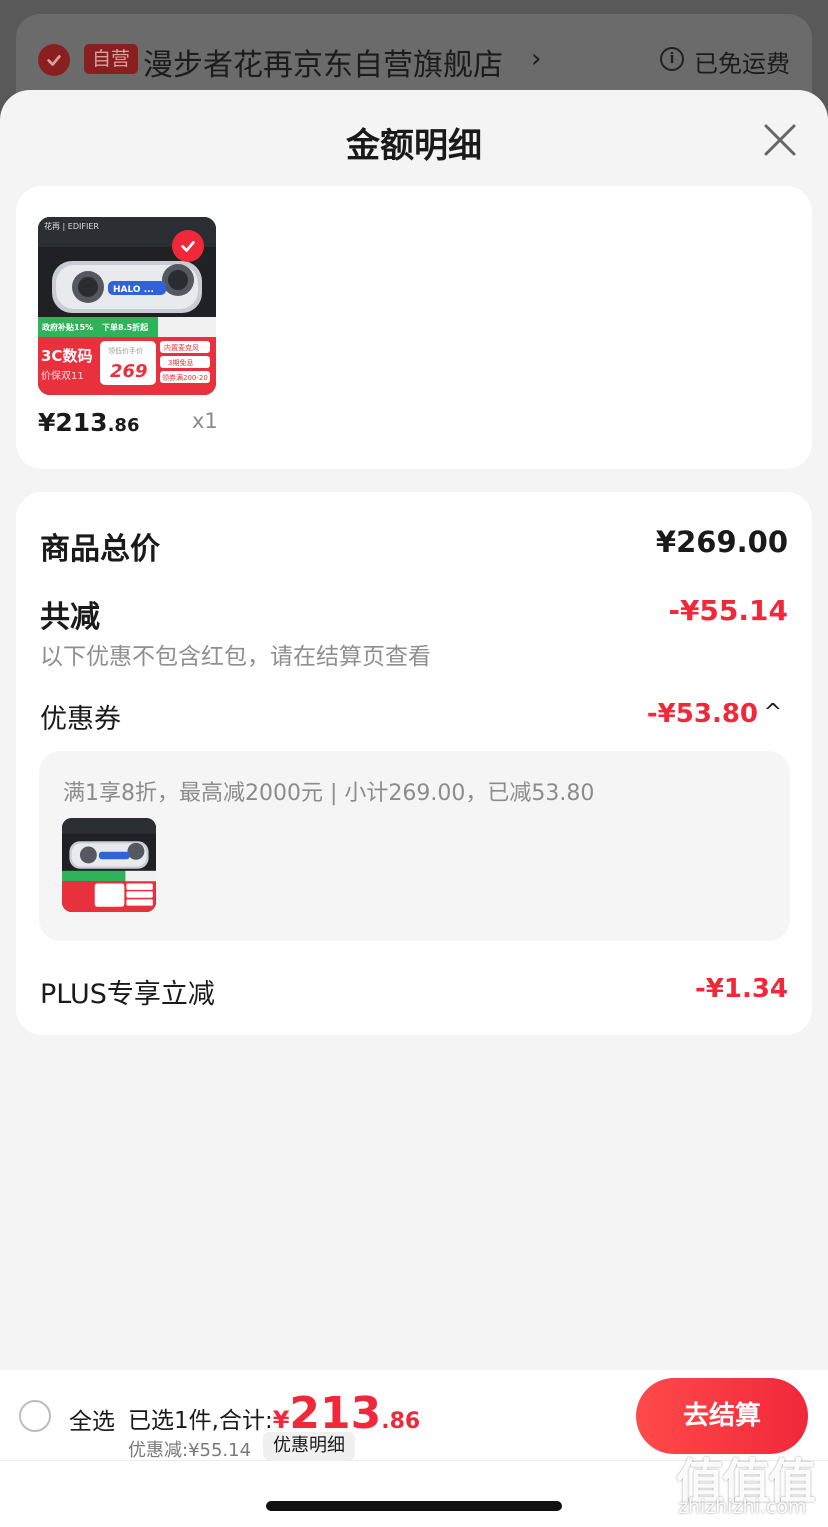 This screenshot has height=1527, width=828. Describe the element at coordinates (414, 146) in the screenshot. I see `sheet-title: 金额明细` at that location.